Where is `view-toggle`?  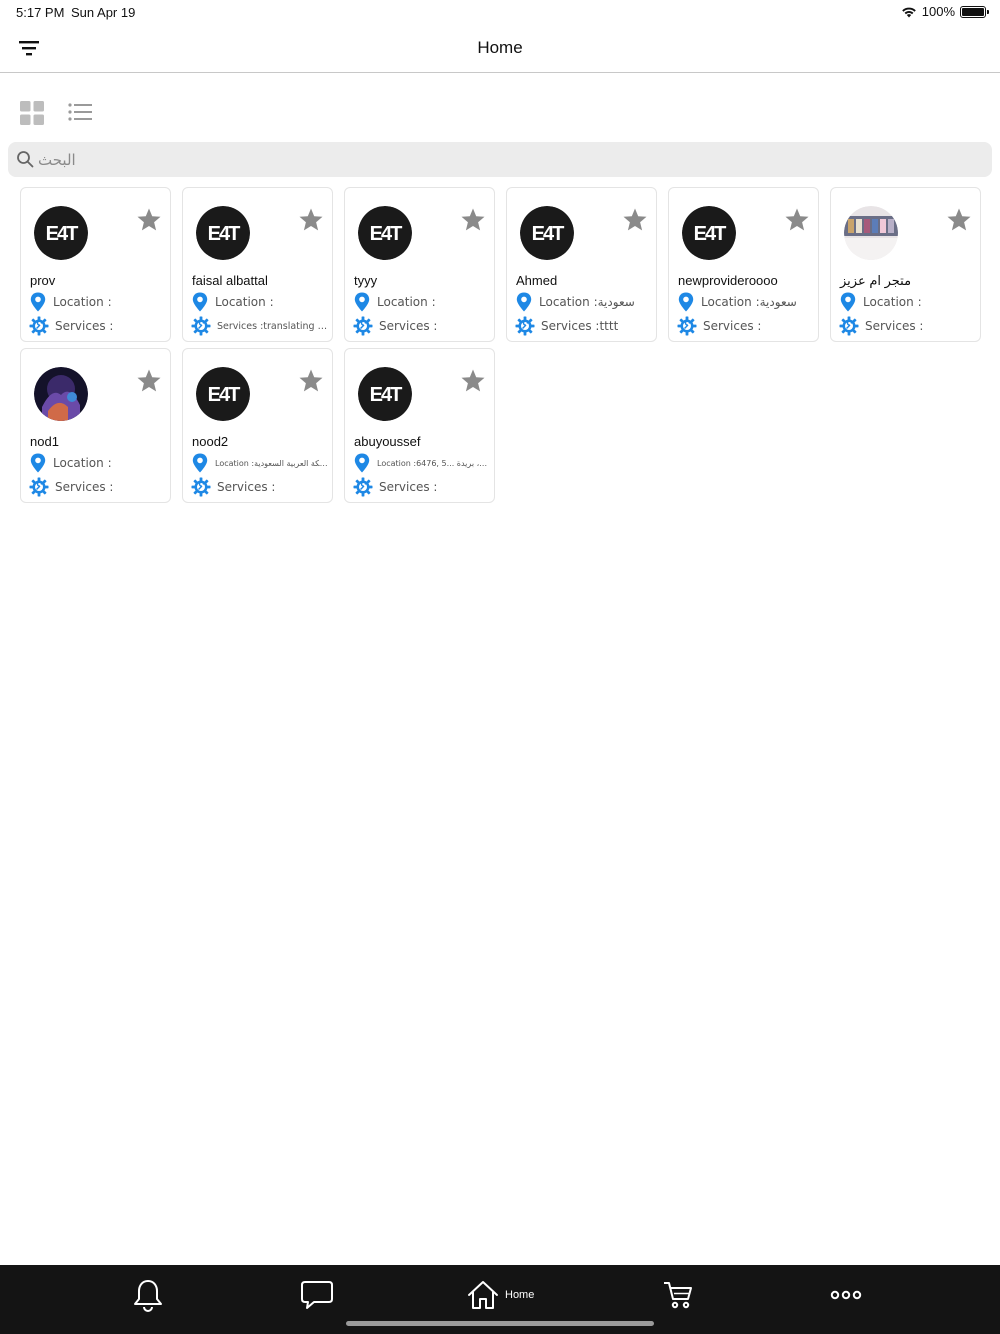
view-toggle is located at coordinates (56, 113).